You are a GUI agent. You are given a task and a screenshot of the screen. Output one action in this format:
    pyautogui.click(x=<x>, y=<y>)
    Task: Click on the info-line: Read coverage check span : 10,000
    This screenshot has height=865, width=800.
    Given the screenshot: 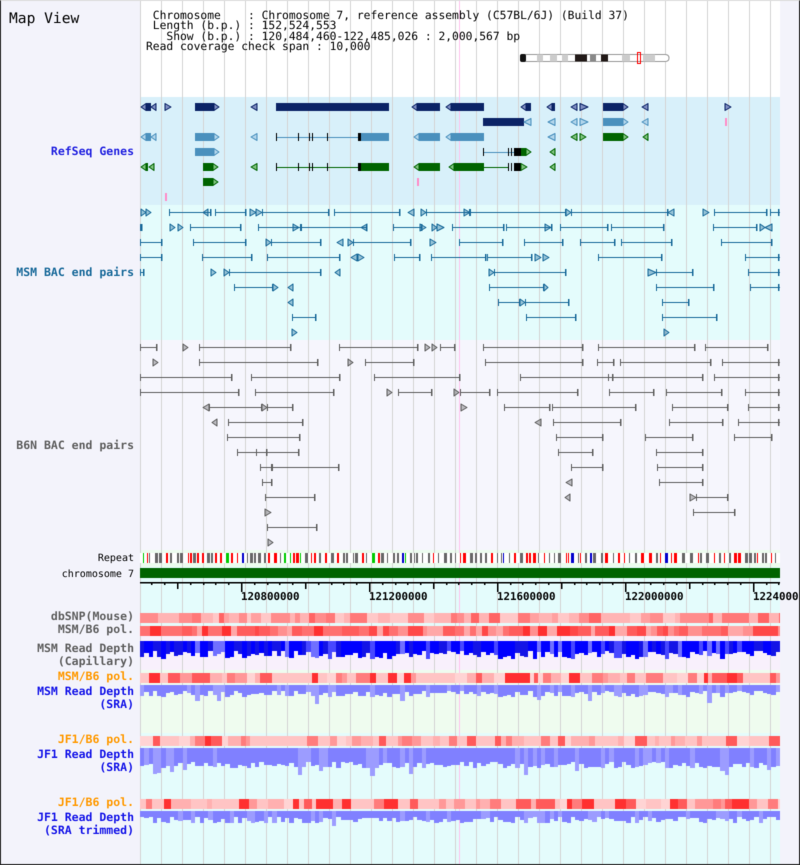 What is the action you would take?
    pyautogui.click(x=258, y=47)
    